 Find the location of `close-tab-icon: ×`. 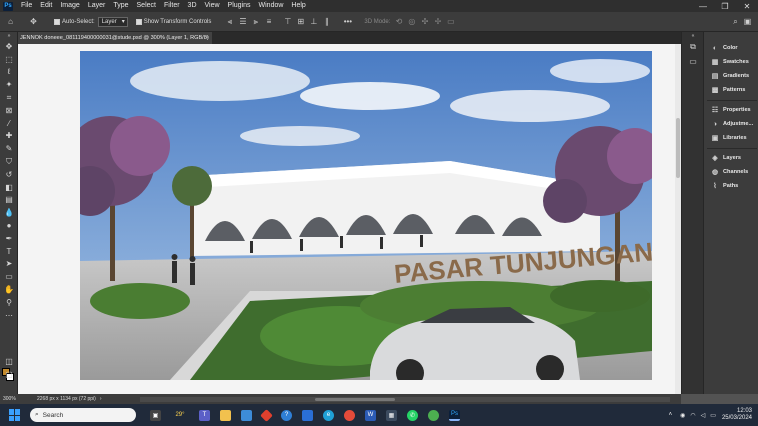

close-tab-icon: × is located at coordinates (207, 38).